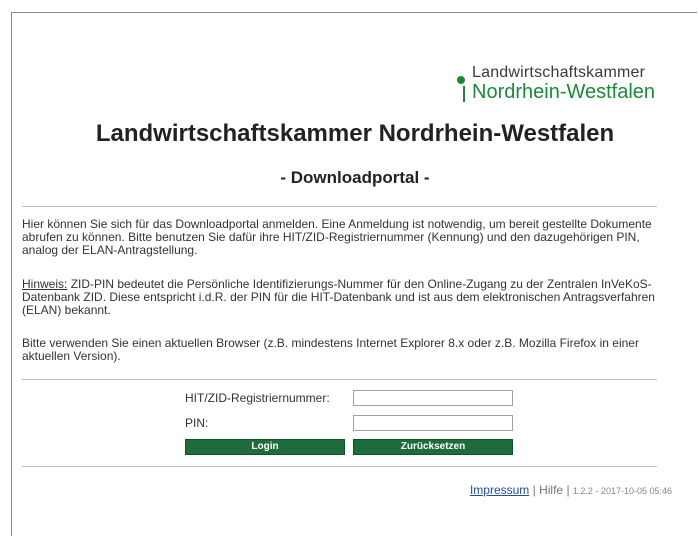  Describe the element at coordinates (464, 94) in the screenshot. I see `logo-bar-icon` at that location.